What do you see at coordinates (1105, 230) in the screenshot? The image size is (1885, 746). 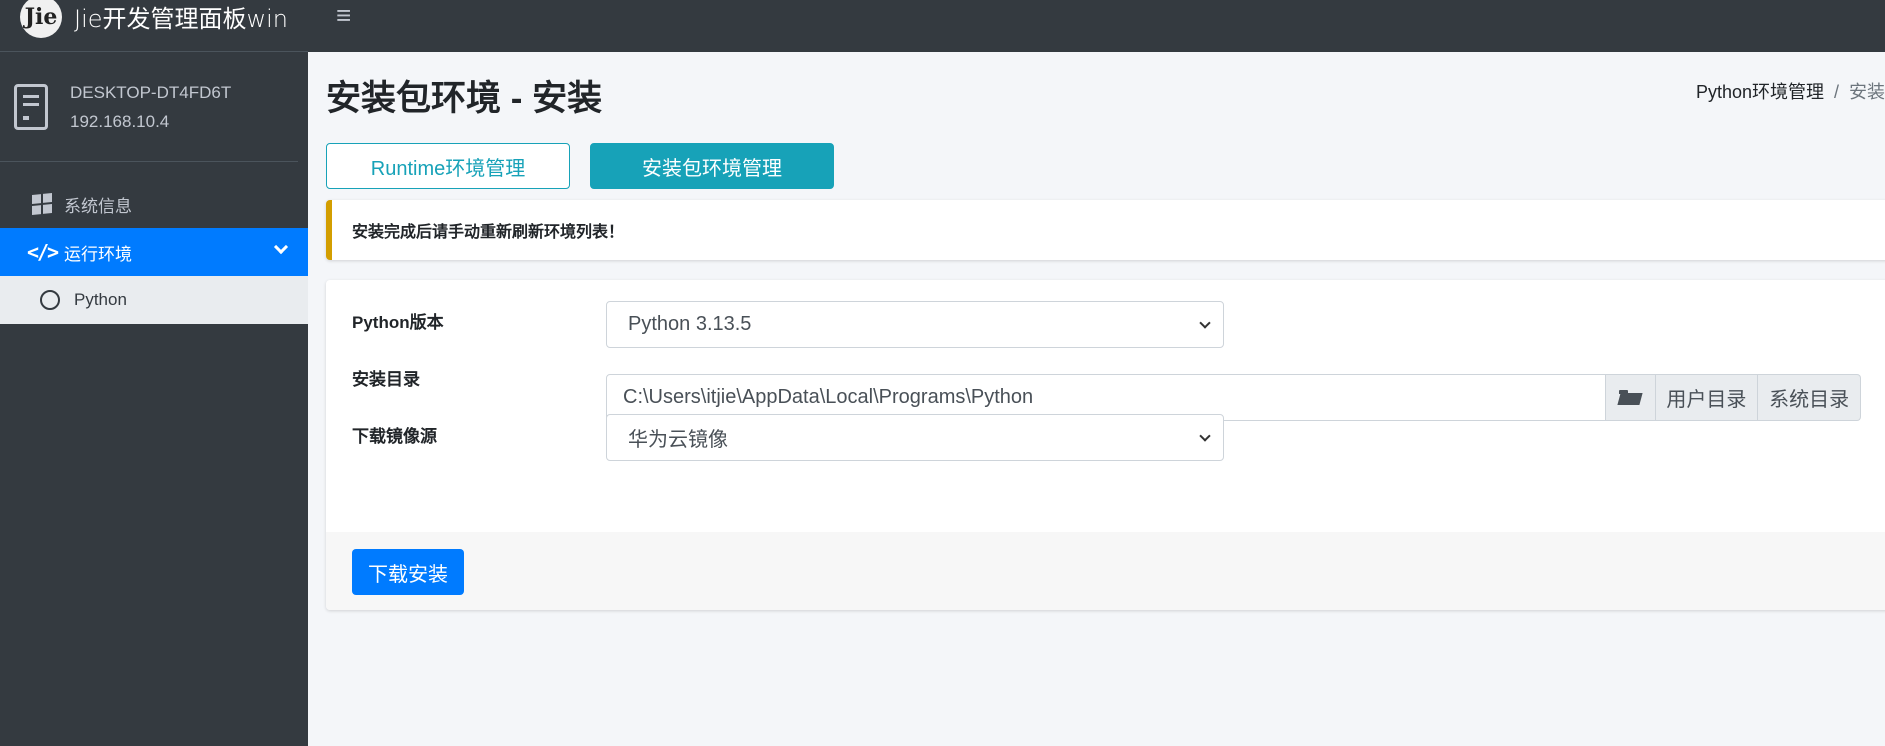 I see `warning-callout: 安装完成后请手动重新刷新环境列表！` at bounding box center [1105, 230].